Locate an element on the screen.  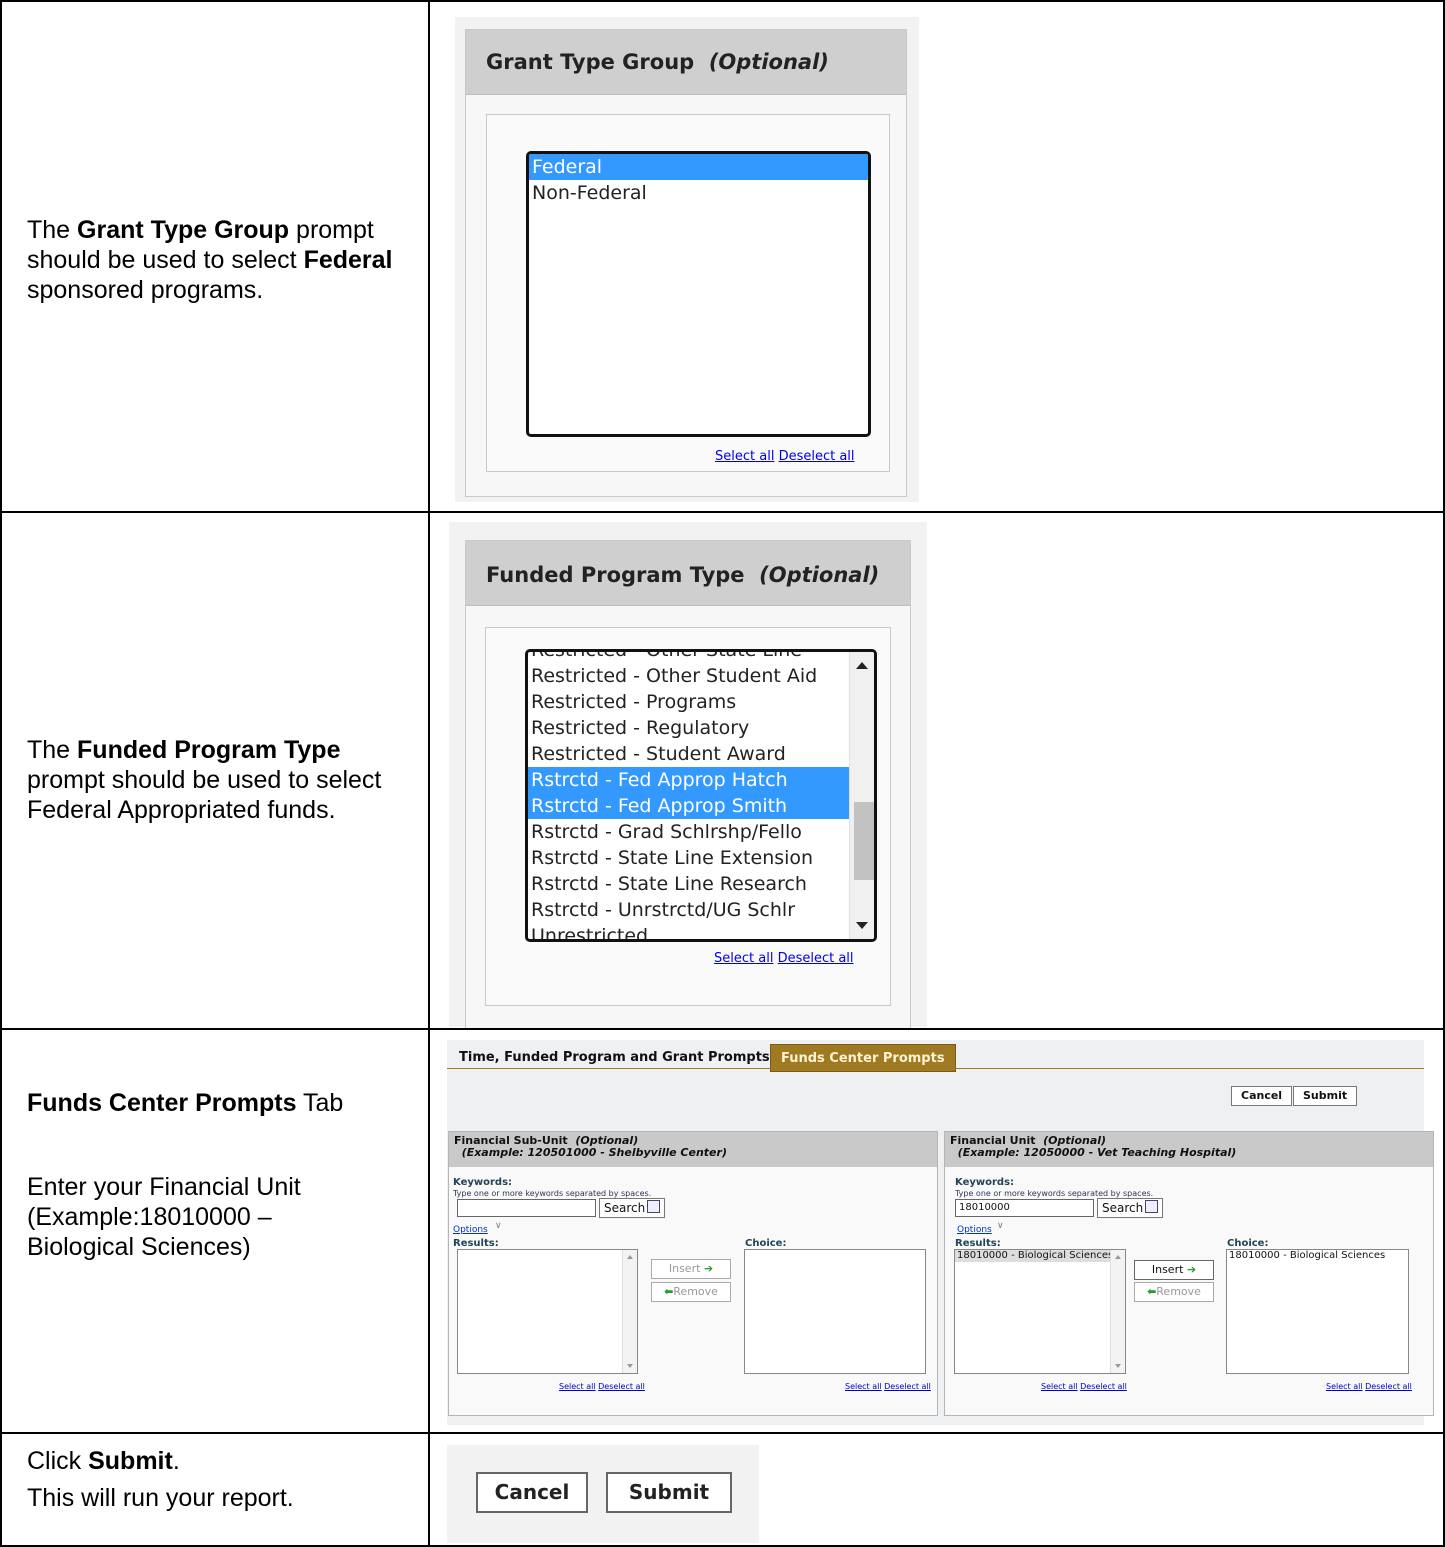
select-links: Select all Deselect all is located at coordinates (785, 456).